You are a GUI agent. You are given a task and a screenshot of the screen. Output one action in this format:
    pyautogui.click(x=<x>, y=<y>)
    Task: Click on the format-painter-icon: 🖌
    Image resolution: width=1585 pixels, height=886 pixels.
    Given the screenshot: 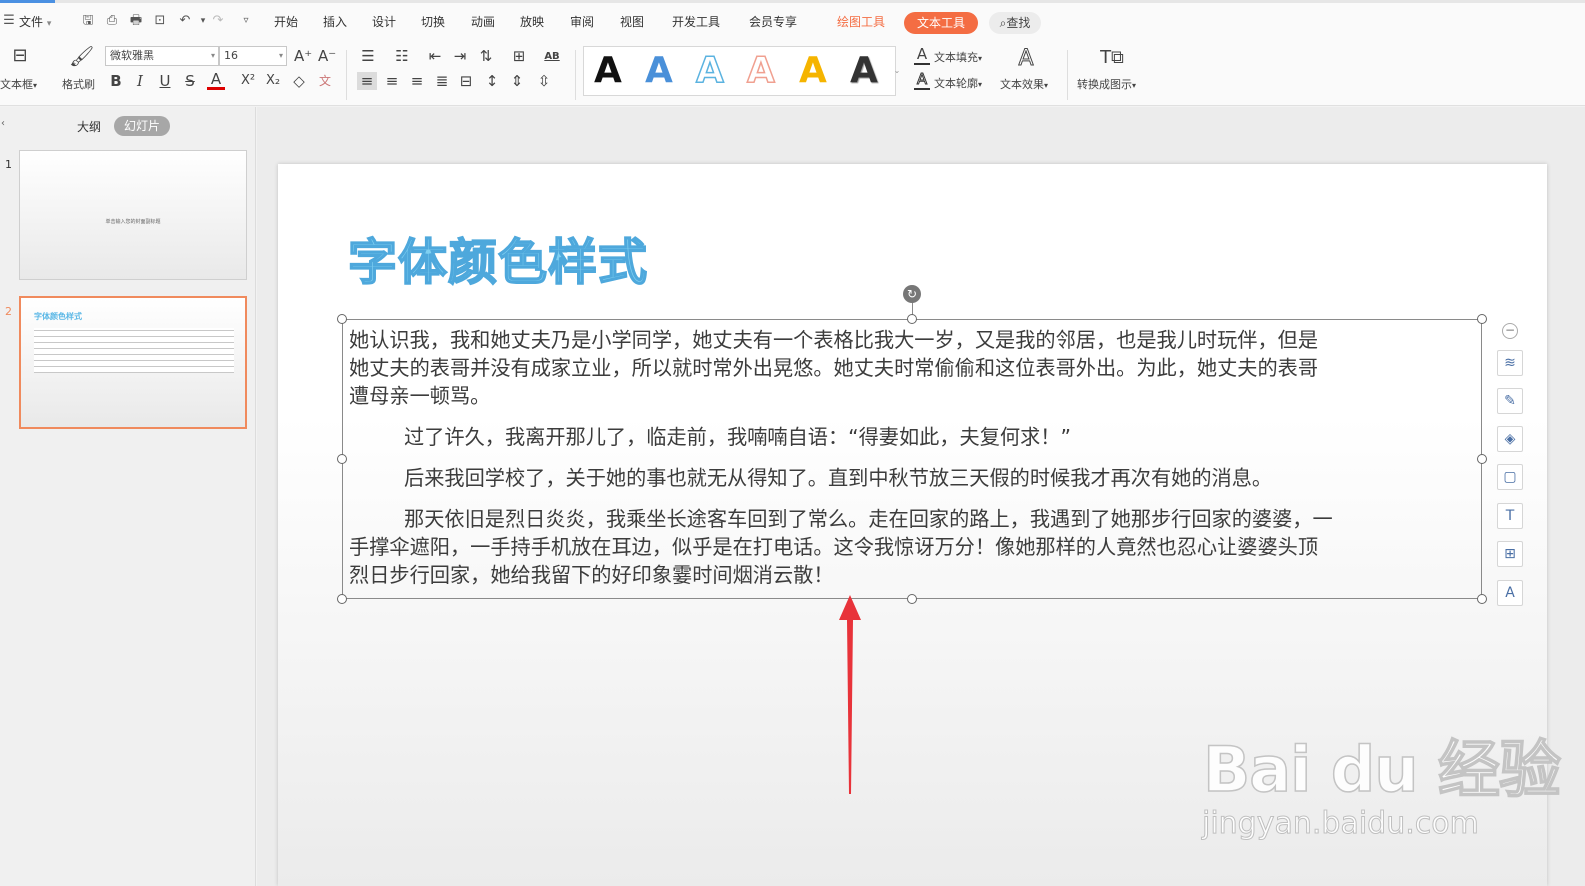 What is the action you would take?
    pyautogui.click(x=81, y=56)
    